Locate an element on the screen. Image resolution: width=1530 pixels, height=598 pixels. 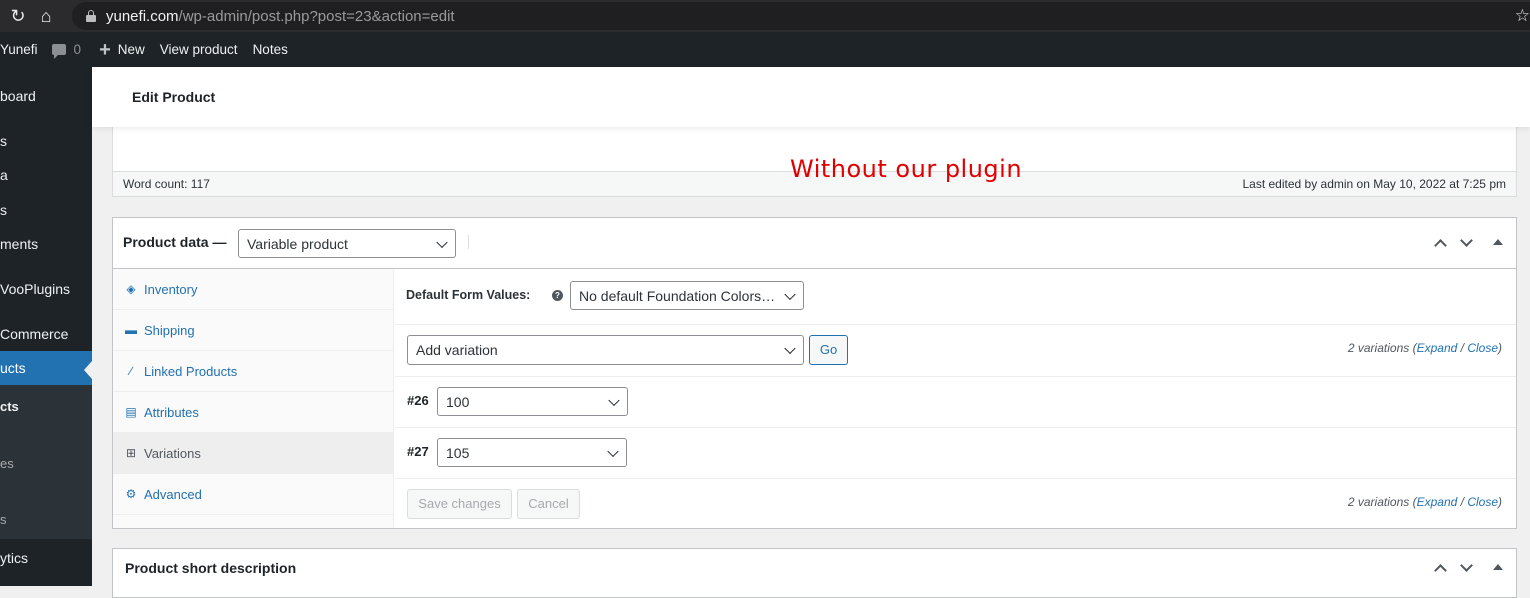
variation-row: #26 100 is located at coordinates (955, 402).